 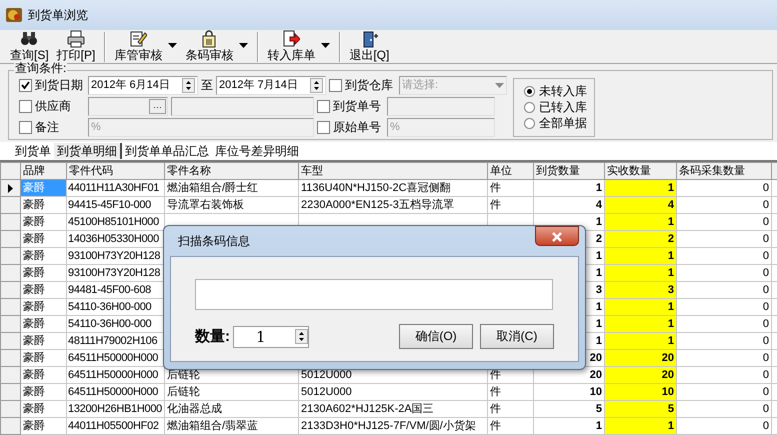 I want to click on radio-option: 未转入库, so click(x=559, y=91).